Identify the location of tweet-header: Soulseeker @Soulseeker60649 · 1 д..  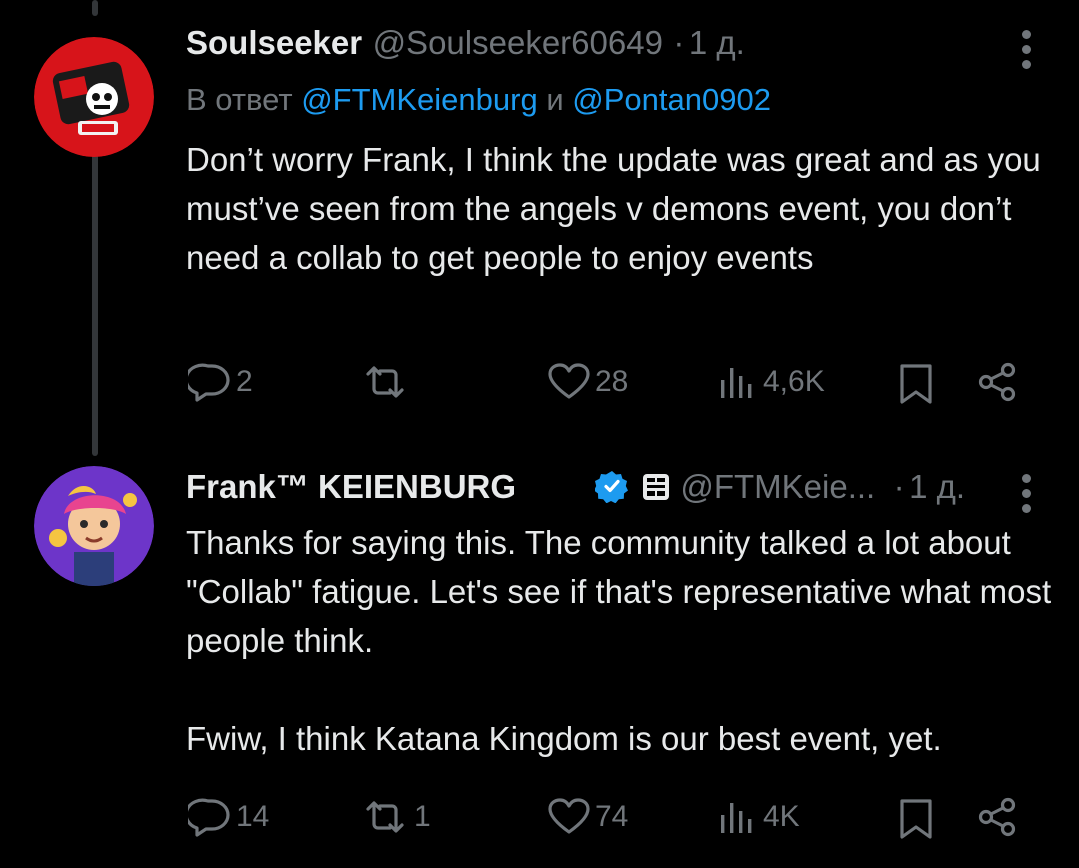
(465, 43).